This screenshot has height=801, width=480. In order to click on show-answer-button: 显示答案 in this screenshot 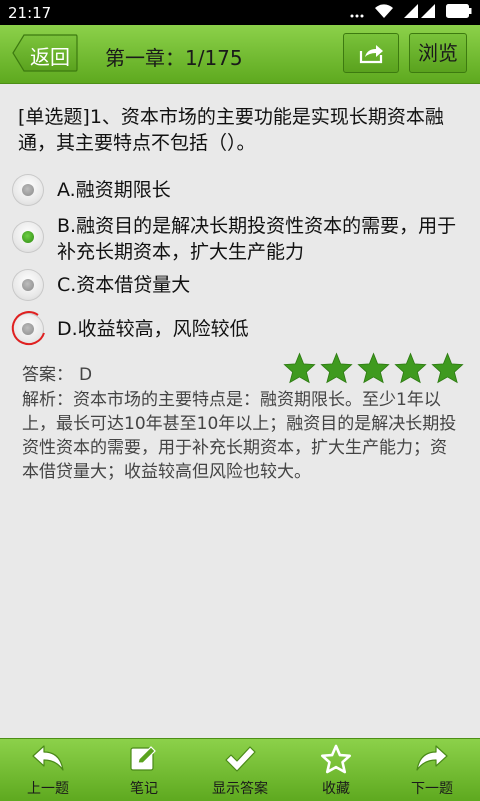, I will do `click(240, 770)`.